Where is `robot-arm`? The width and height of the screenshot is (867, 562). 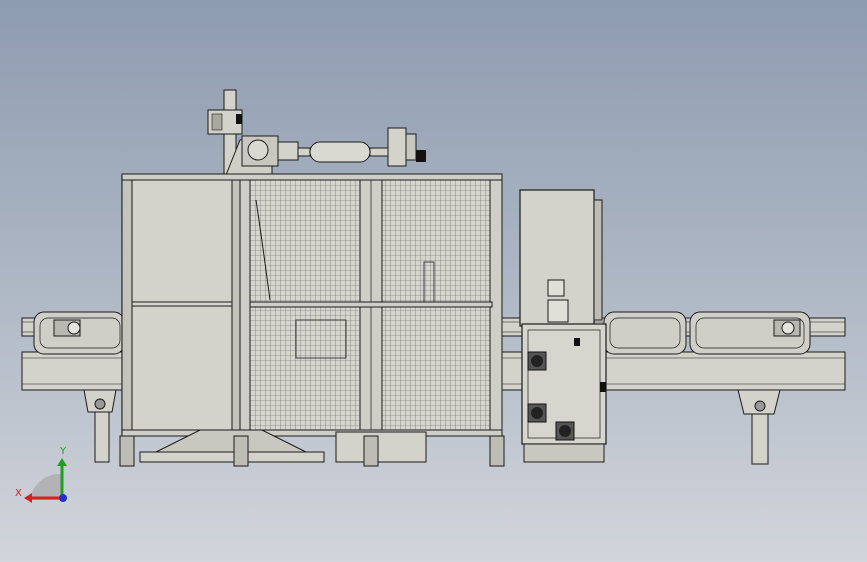 robot-arm is located at coordinates (316, 134).